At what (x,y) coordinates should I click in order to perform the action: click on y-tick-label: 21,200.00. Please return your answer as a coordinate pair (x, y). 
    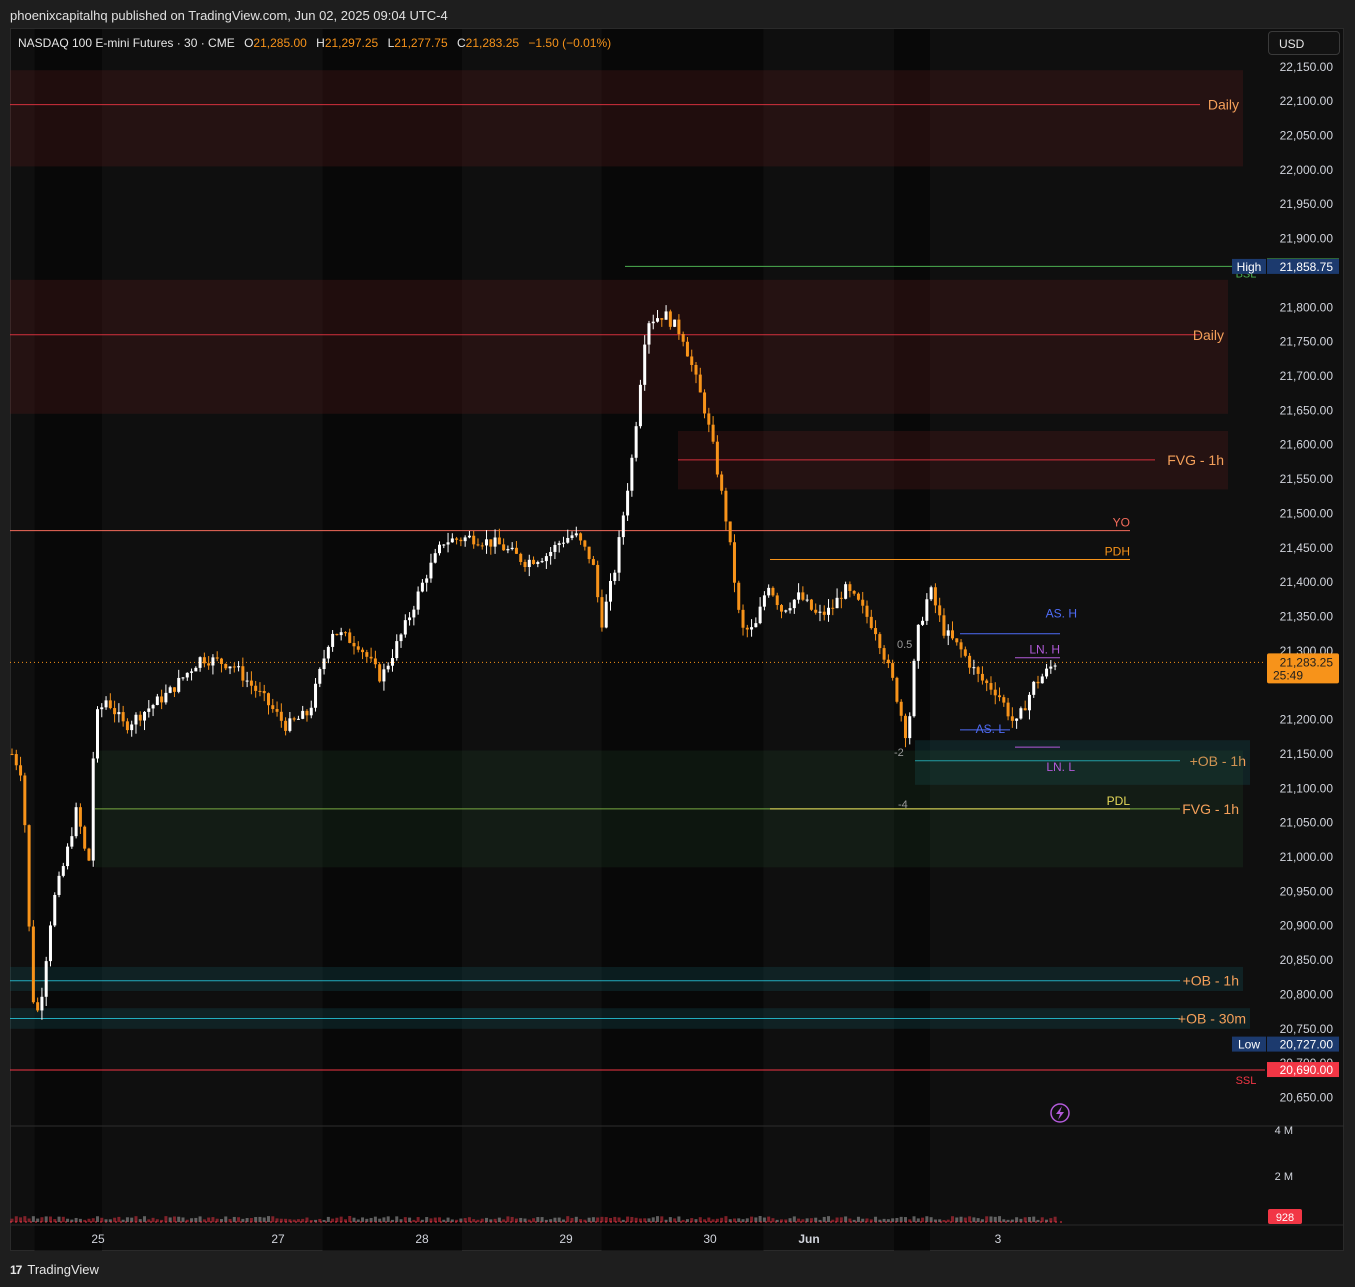
    Looking at the image, I should click on (1307, 720).